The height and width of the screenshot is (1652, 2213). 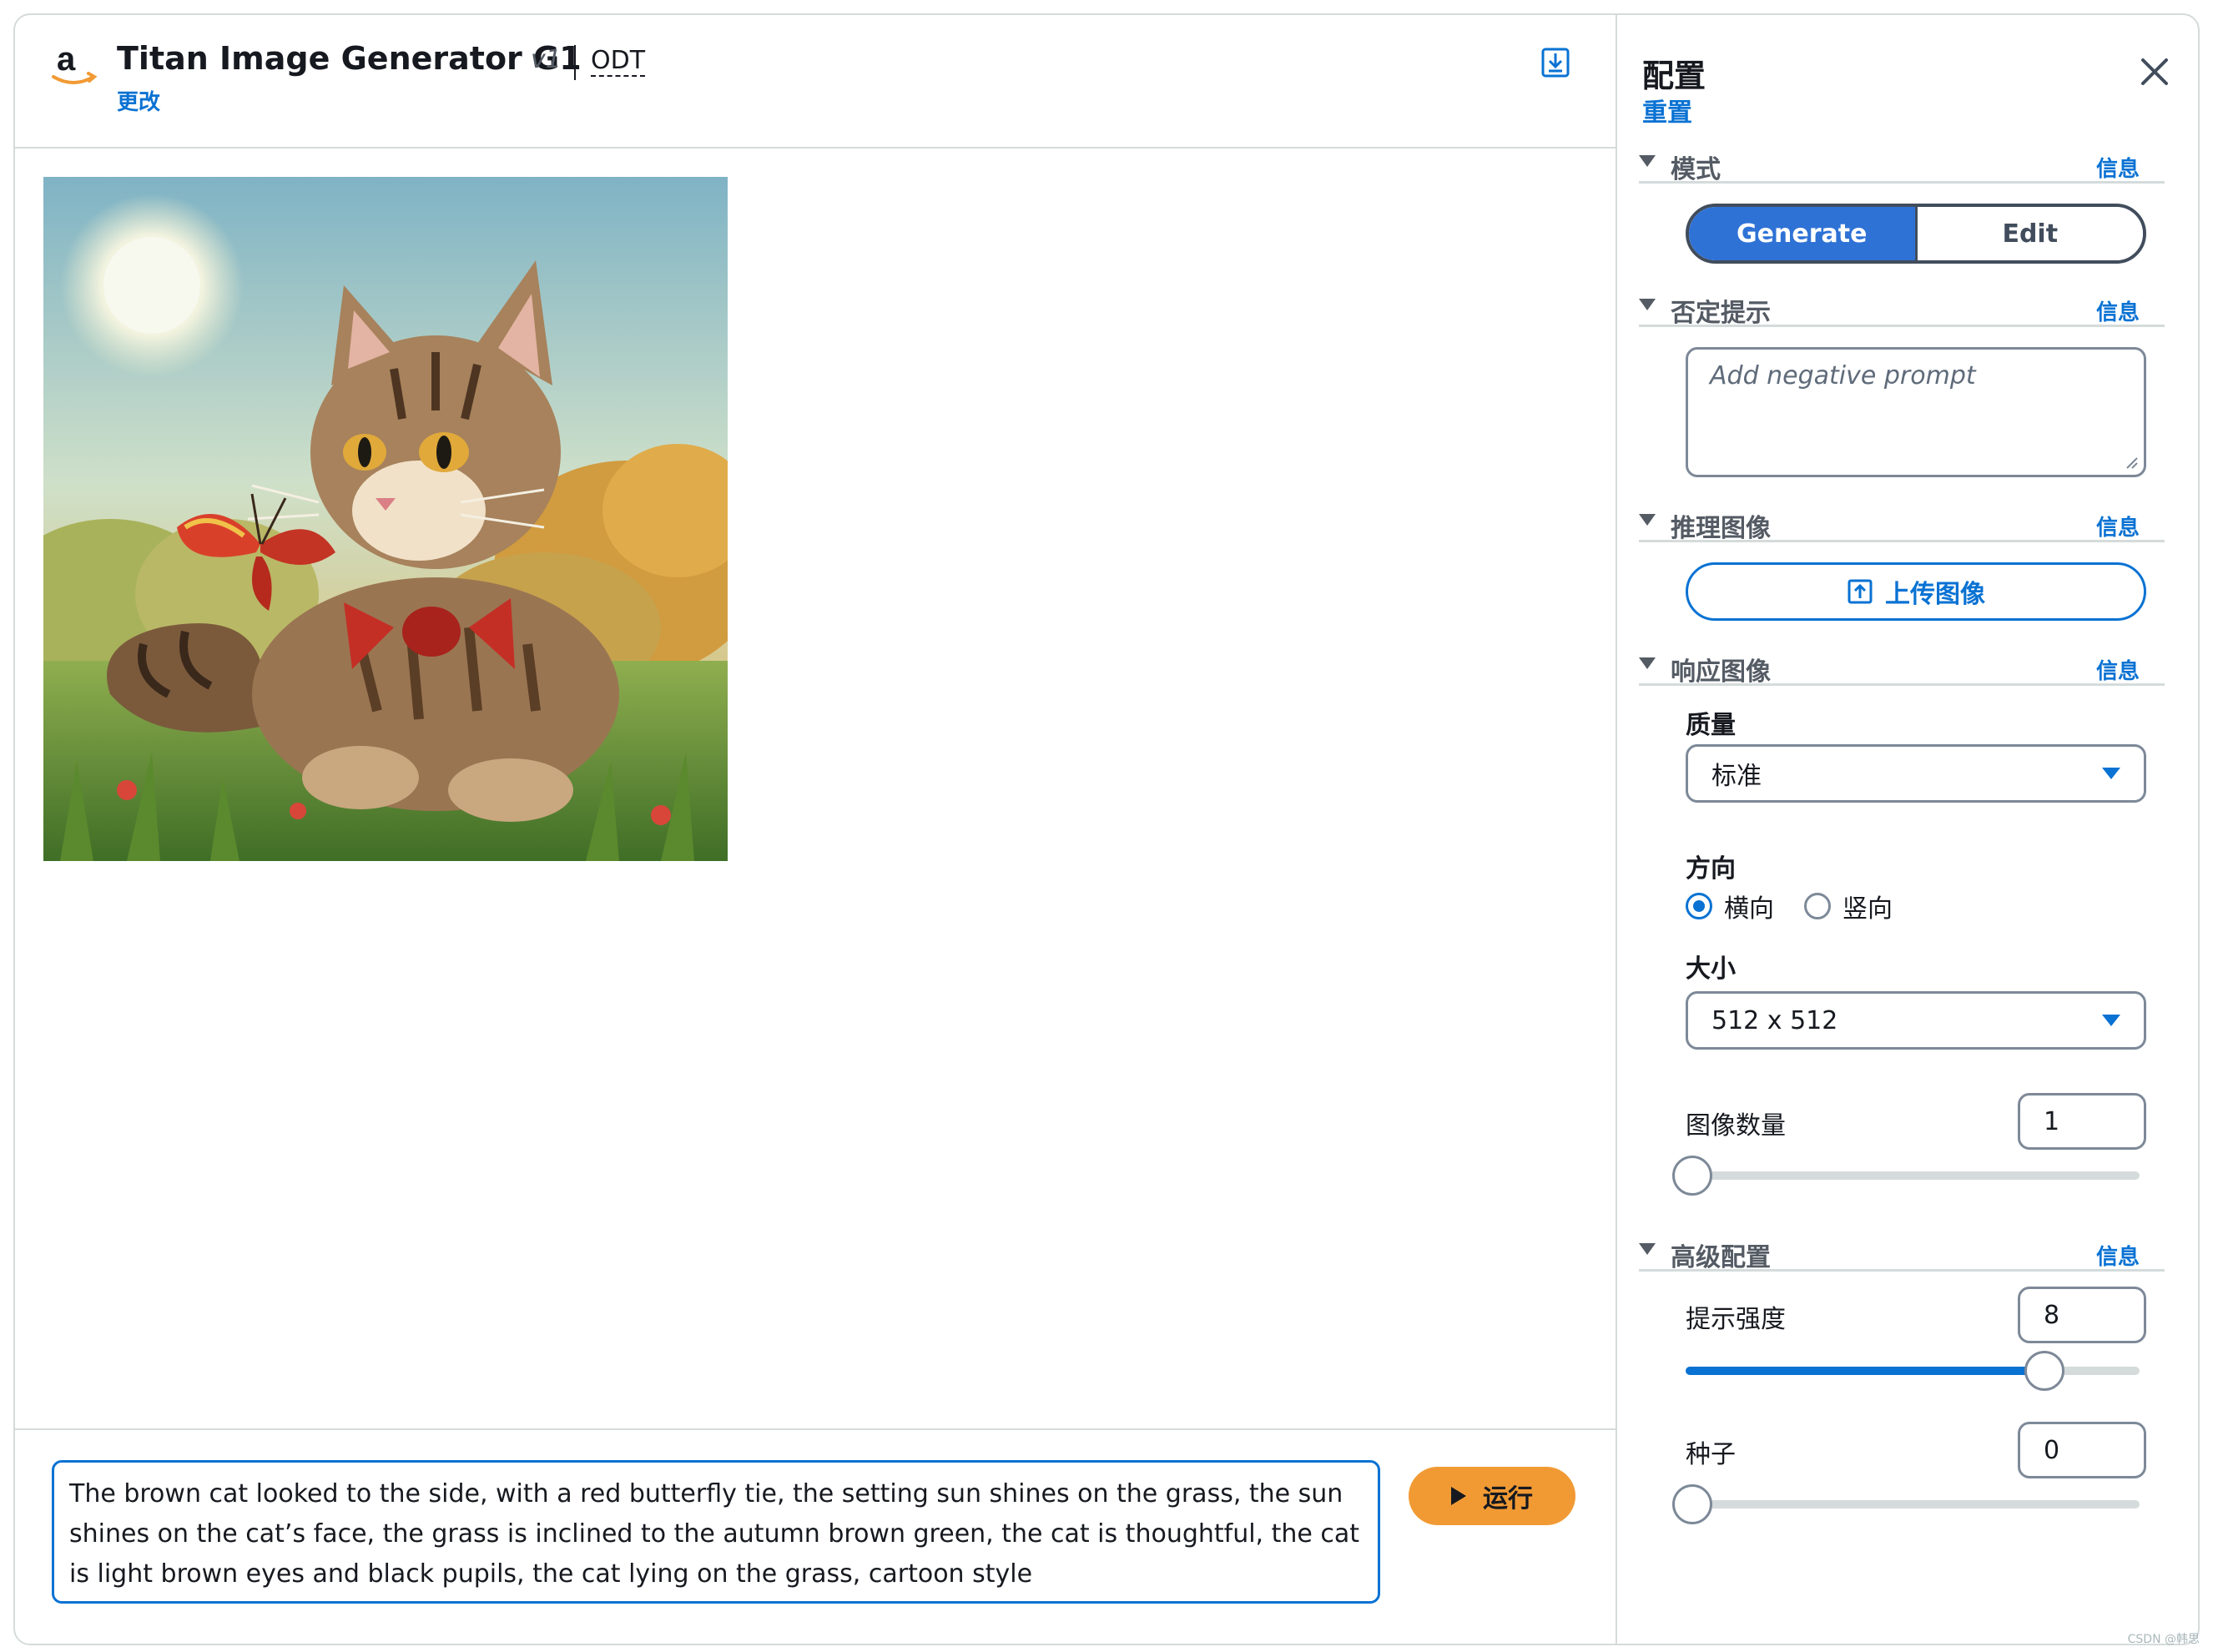 I want to click on slider-fill, so click(x=1865, y=1371).